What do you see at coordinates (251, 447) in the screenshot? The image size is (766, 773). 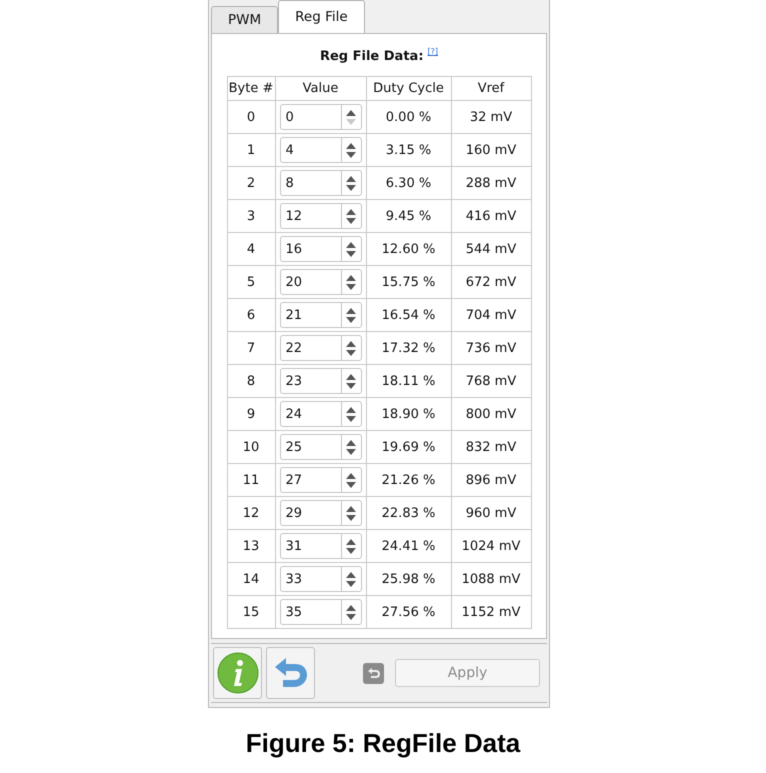 I see `table-cell: 10` at bounding box center [251, 447].